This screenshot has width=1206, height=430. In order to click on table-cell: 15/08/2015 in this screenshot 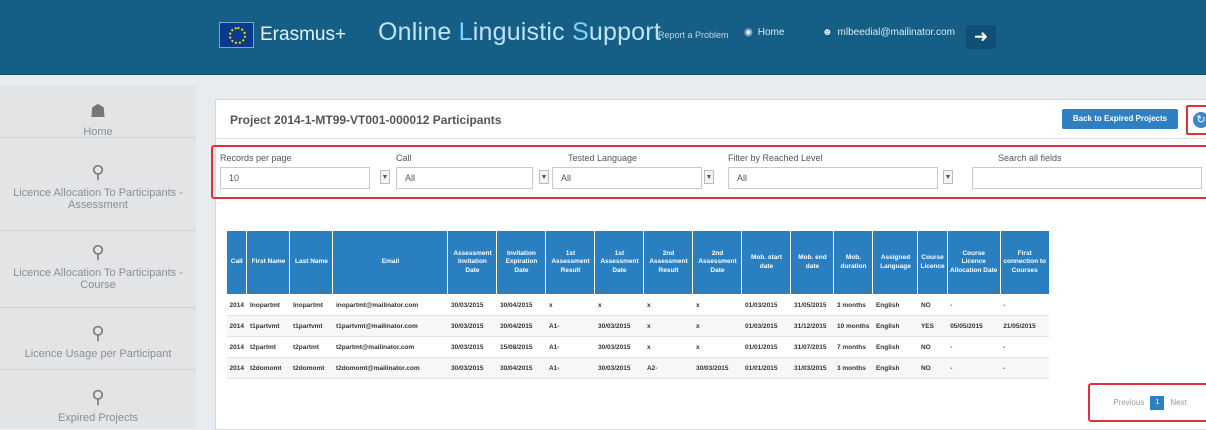, I will do `click(521, 347)`.